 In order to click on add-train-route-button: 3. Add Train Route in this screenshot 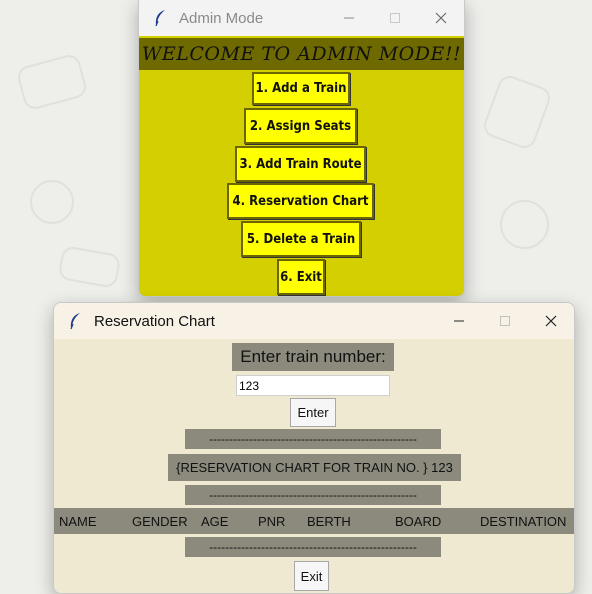, I will do `click(300, 164)`.